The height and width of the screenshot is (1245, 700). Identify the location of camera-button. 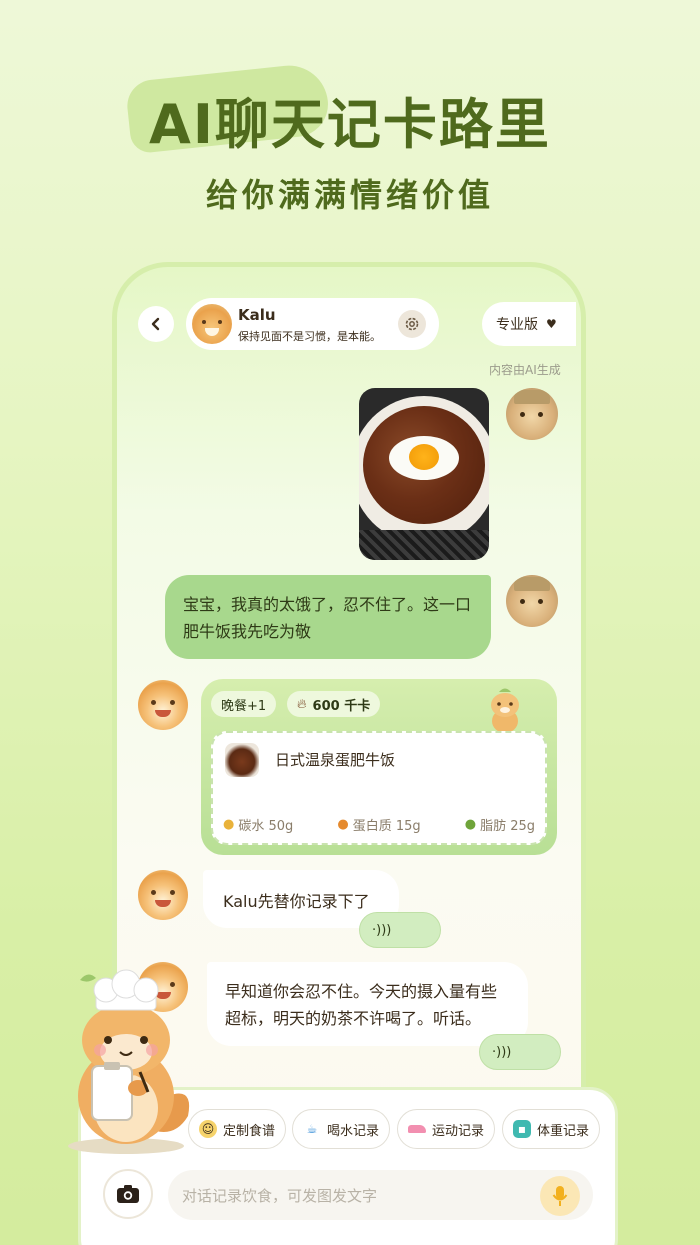
(128, 1194).